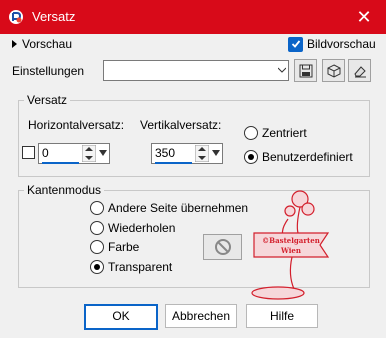 This screenshot has width=386, height=338. Describe the element at coordinates (14, 44) in the screenshot. I see `expand-triangle-icon` at that location.